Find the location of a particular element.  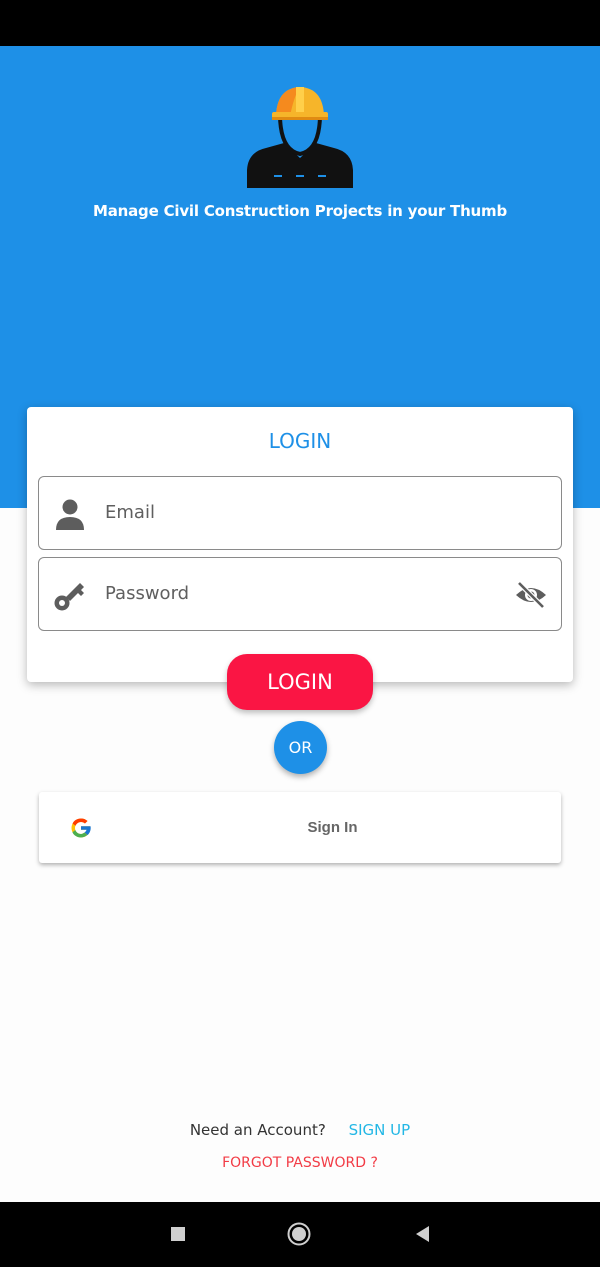

need-account-text: Need an Account? is located at coordinates (257, 1130).